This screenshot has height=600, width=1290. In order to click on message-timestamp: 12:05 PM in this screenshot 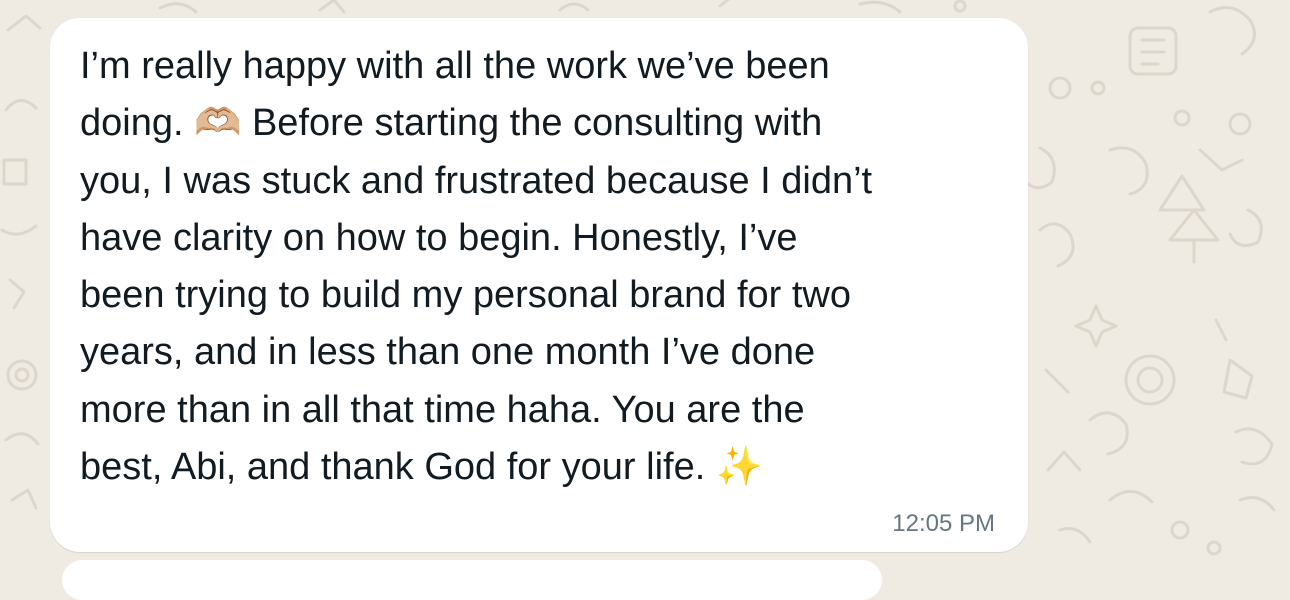, I will do `click(943, 523)`.